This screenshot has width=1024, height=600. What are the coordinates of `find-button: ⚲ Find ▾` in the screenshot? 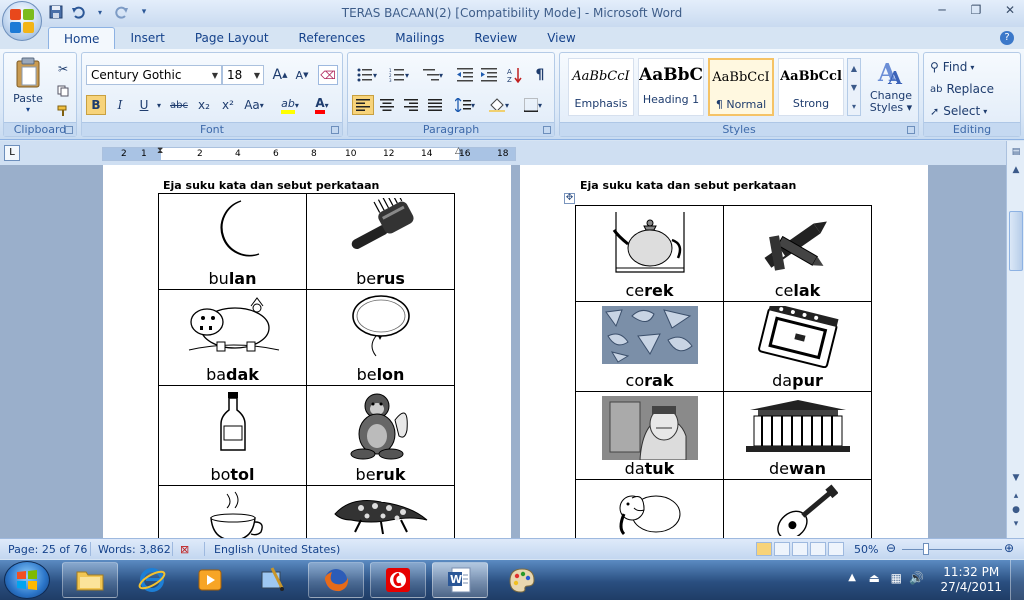 It's located at (952, 67).